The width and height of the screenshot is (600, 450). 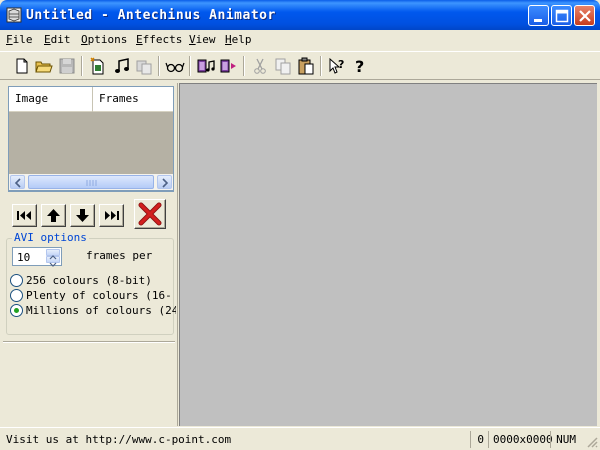 I want to click on scroll-right-button, so click(x=164, y=182).